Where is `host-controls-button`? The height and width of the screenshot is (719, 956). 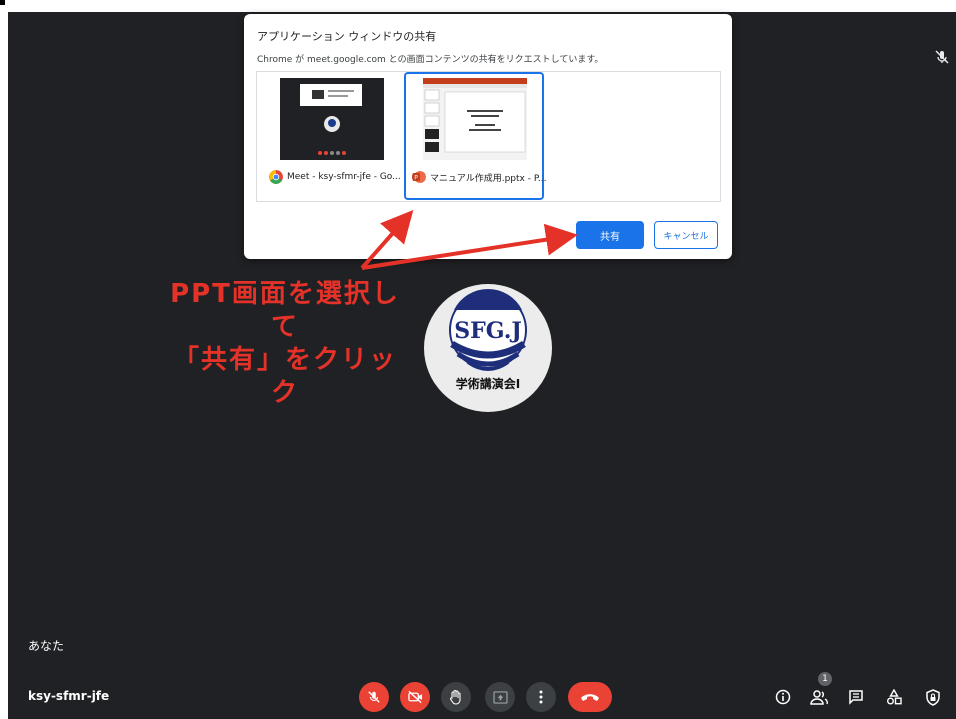
host-controls-button is located at coordinates (933, 697).